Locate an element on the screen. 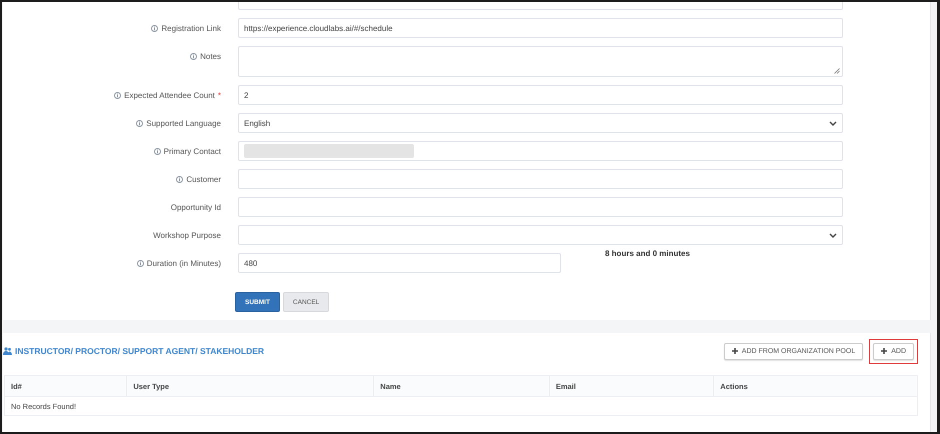  field-label: Duration (in Minutes) is located at coordinates (183, 263).